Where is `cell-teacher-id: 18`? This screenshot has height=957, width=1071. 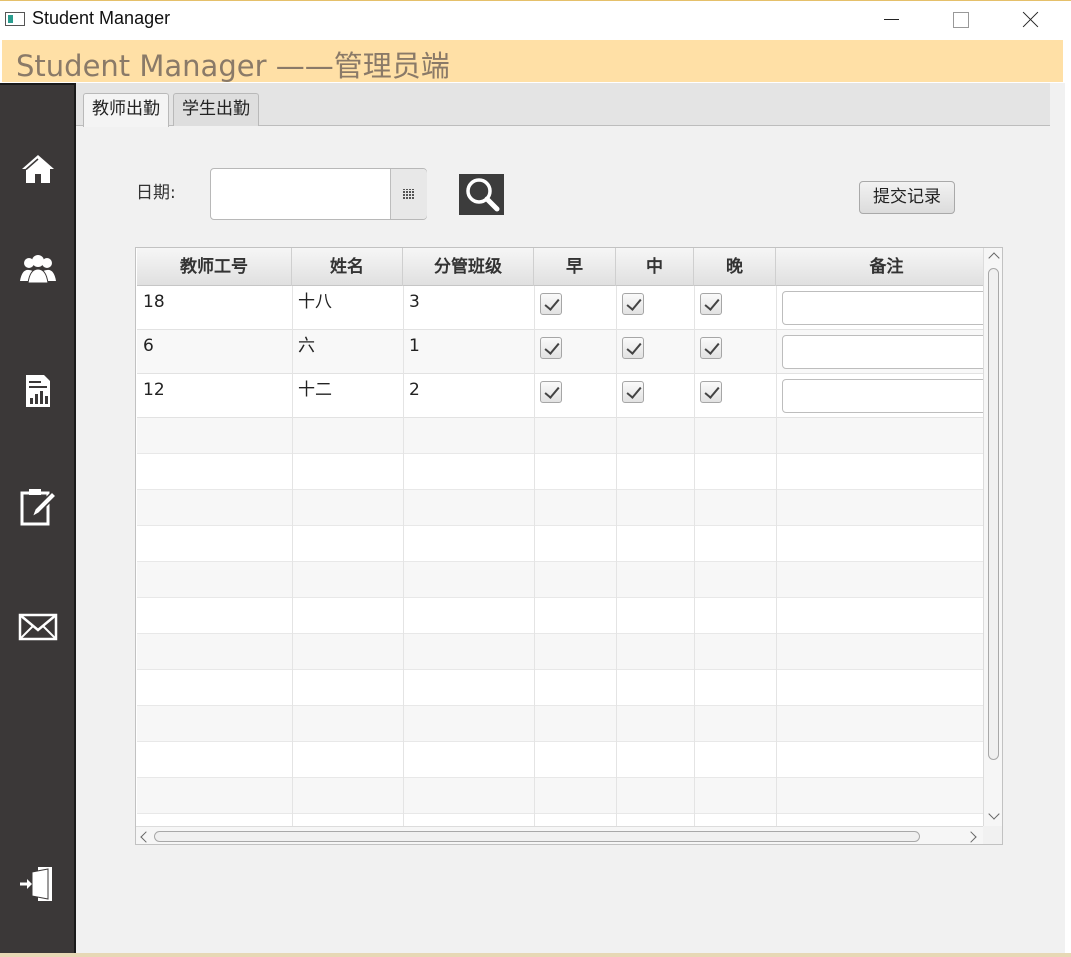
cell-teacher-id: 18 is located at coordinates (154, 302).